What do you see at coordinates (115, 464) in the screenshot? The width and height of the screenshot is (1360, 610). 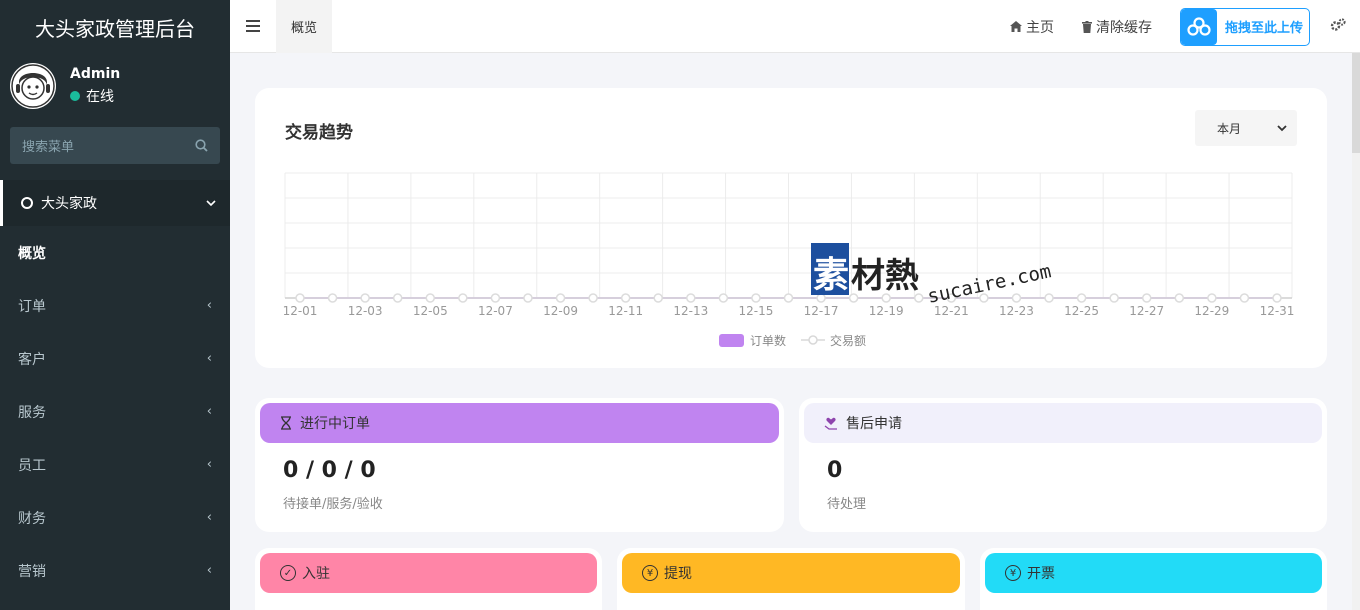 I see `sidebar-item-staff: 员工 ‹` at bounding box center [115, 464].